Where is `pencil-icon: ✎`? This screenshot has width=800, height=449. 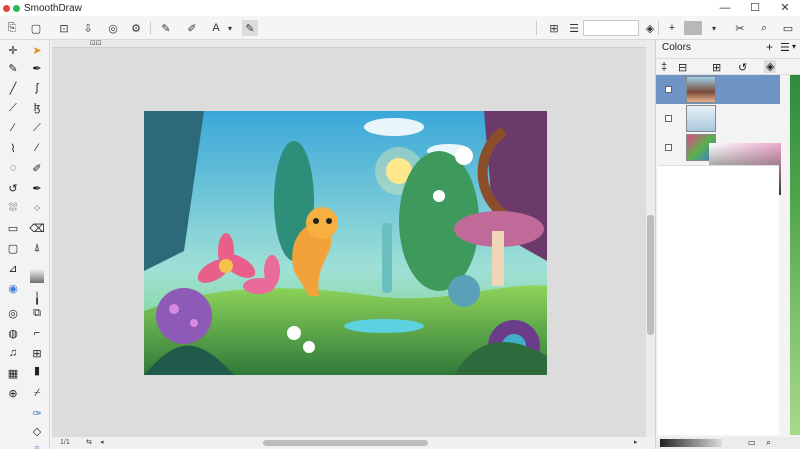
pencil-icon: ✎ is located at coordinates (13, 68).